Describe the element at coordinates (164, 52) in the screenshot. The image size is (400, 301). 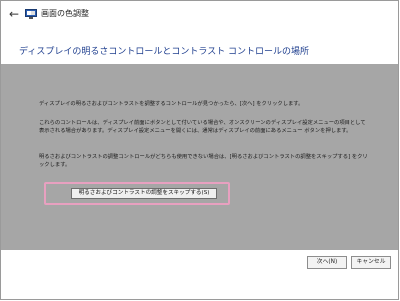
I see `page-title: ディスプレイの明るさコントロールとコントラスト コントロールの場所` at that location.